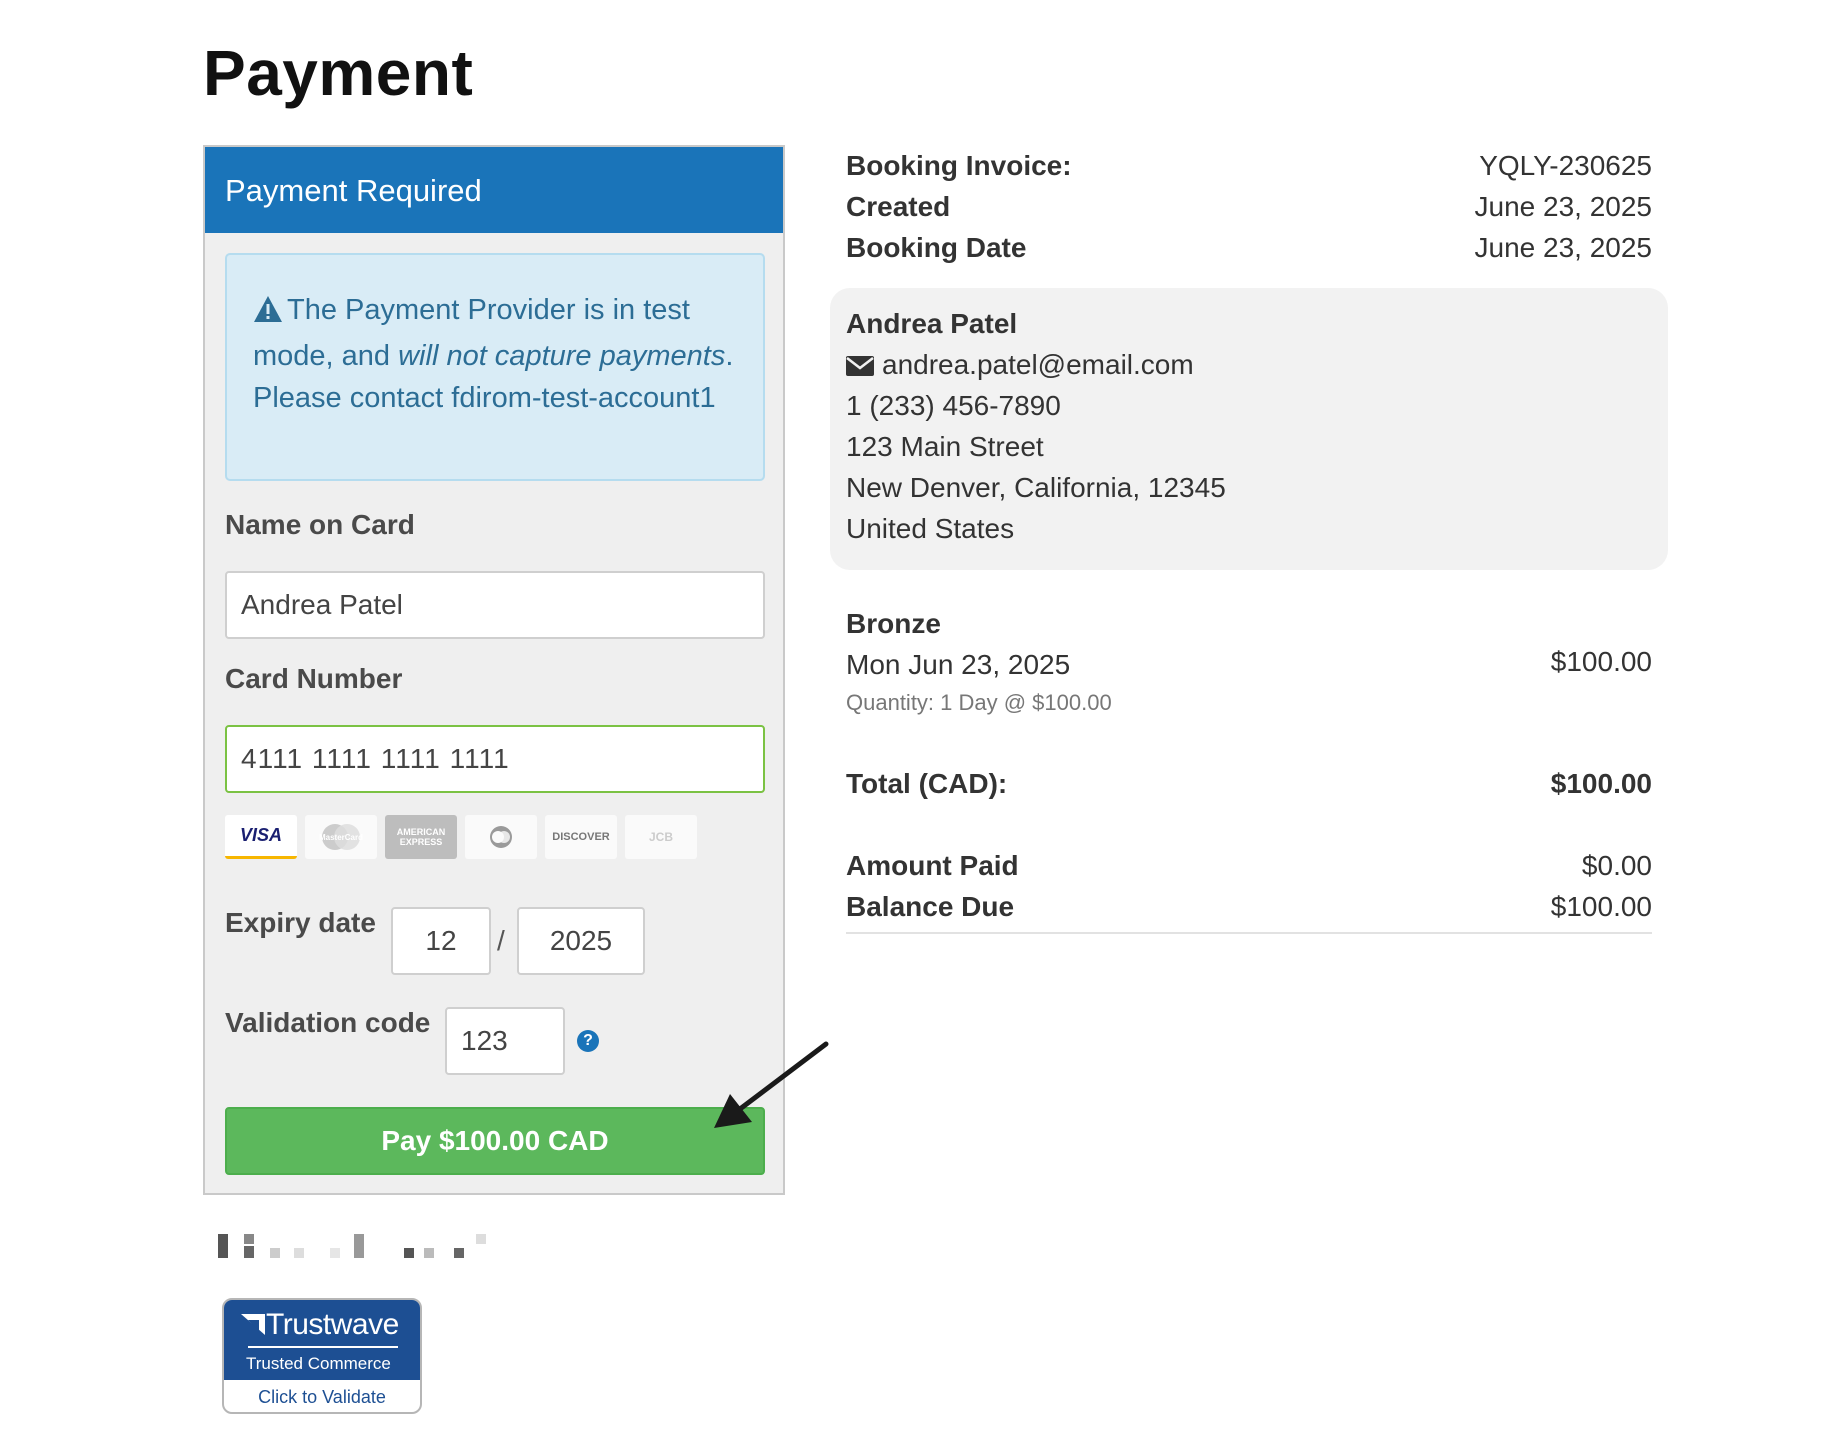 The image size is (1824, 1436). I want to click on created-value: June 23, 2025, so click(1563, 206).